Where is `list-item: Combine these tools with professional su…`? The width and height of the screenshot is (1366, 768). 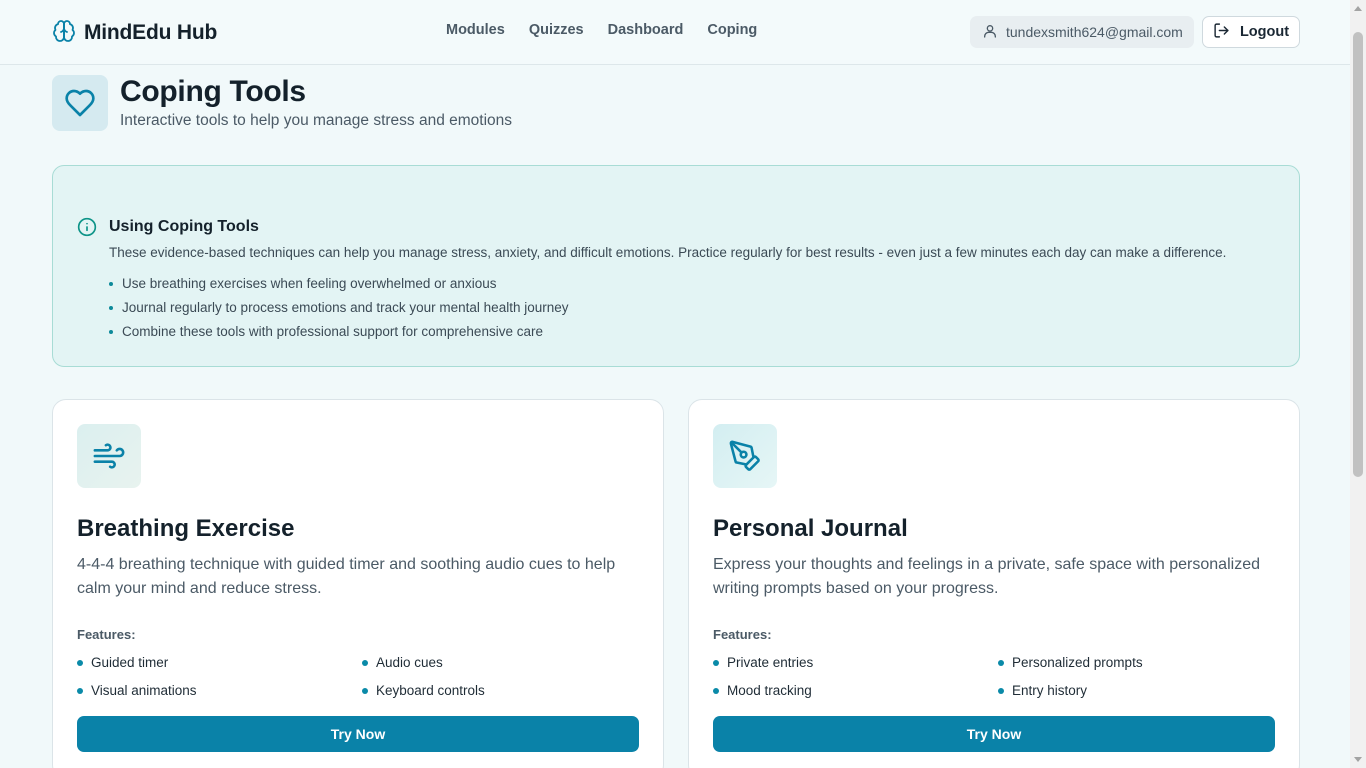 list-item: Combine these tools with professional su… is located at coordinates (338, 335).